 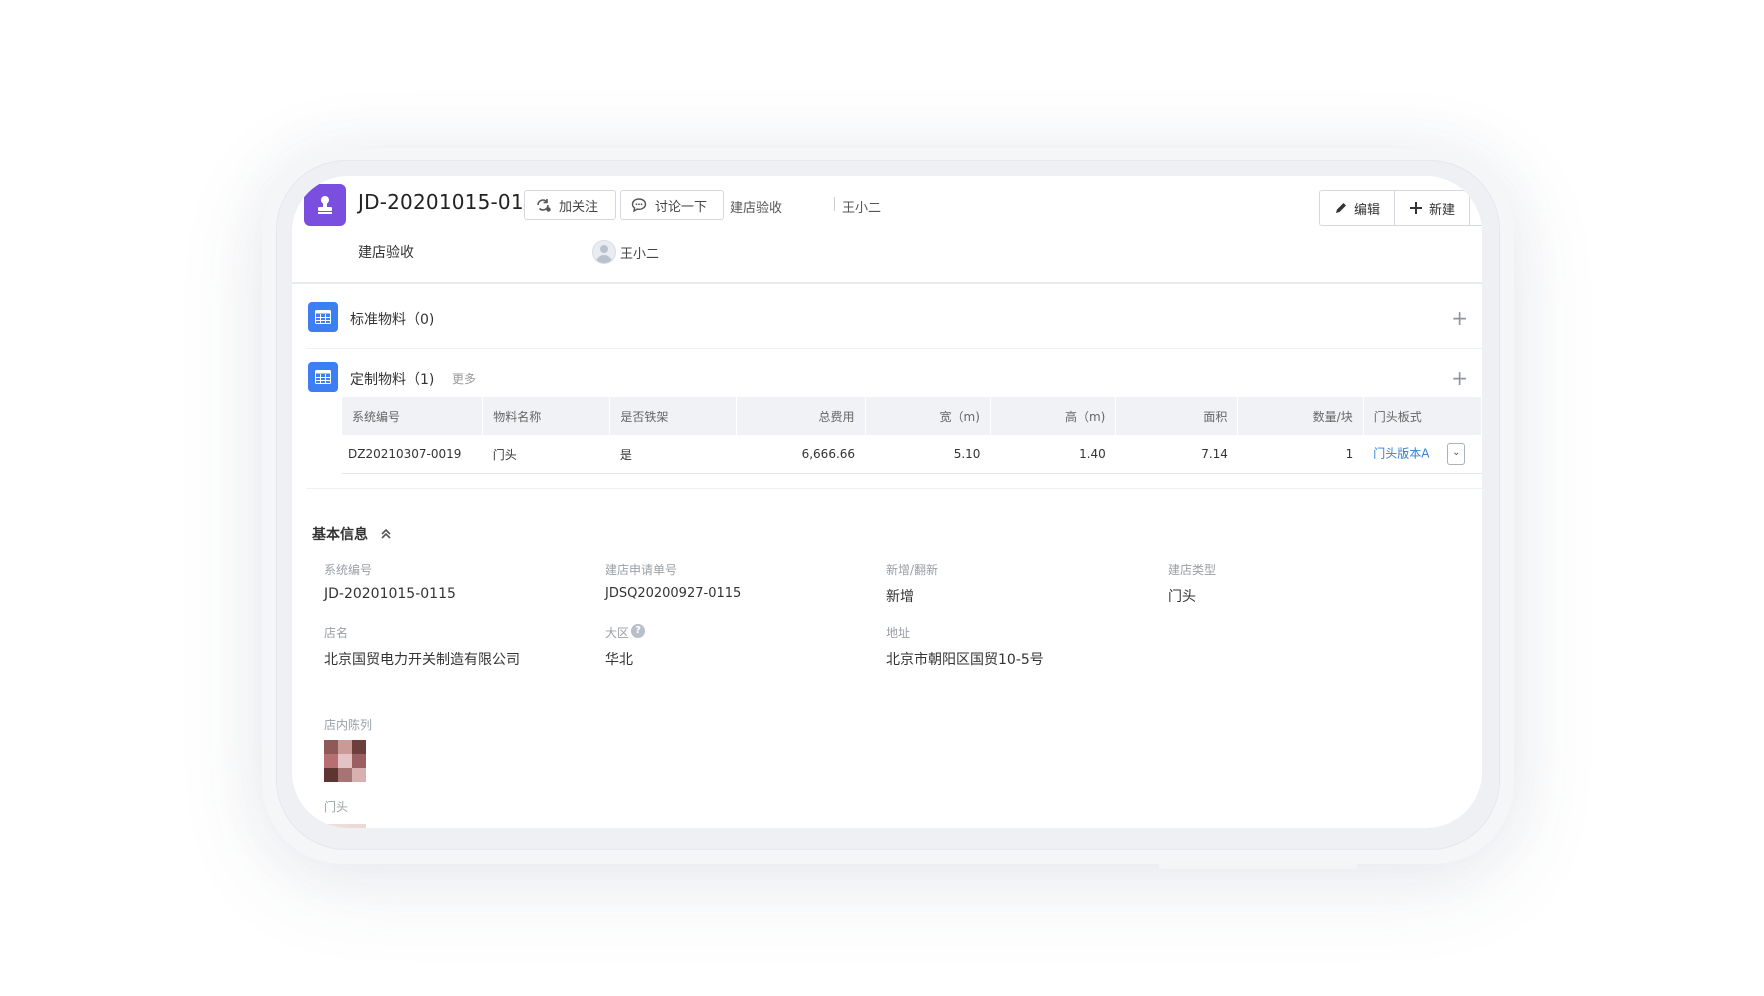 I want to click on more-actions-button, so click(x=1475, y=208).